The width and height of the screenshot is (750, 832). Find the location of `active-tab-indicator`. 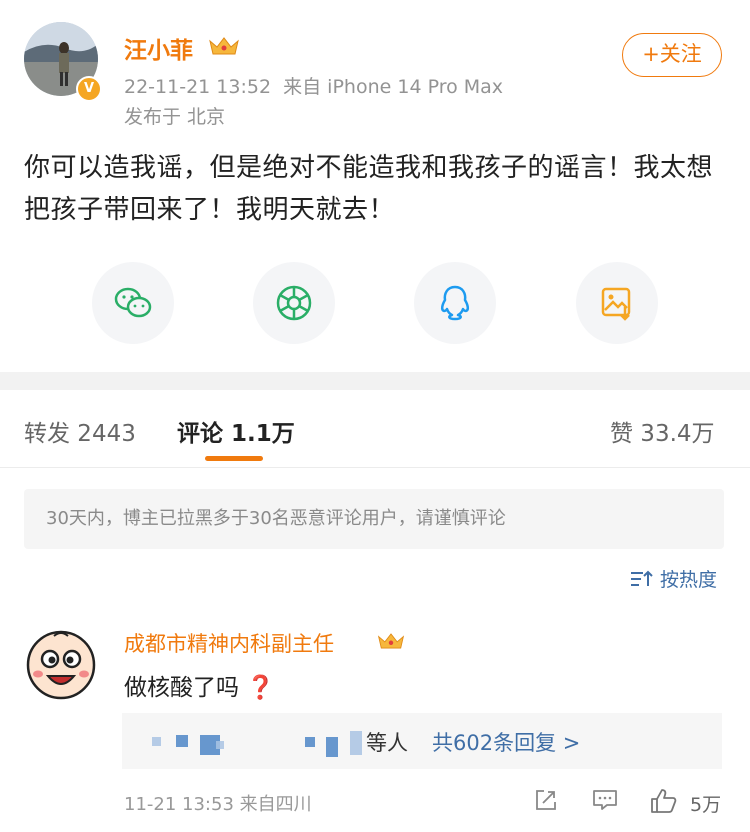

active-tab-indicator is located at coordinates (234, 458).